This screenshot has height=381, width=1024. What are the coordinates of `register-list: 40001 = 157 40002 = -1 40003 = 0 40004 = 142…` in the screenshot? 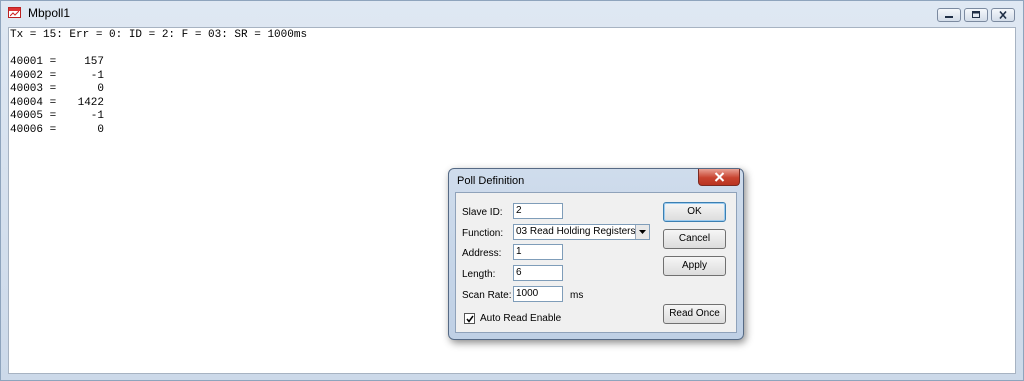 It's located at (57, 96).